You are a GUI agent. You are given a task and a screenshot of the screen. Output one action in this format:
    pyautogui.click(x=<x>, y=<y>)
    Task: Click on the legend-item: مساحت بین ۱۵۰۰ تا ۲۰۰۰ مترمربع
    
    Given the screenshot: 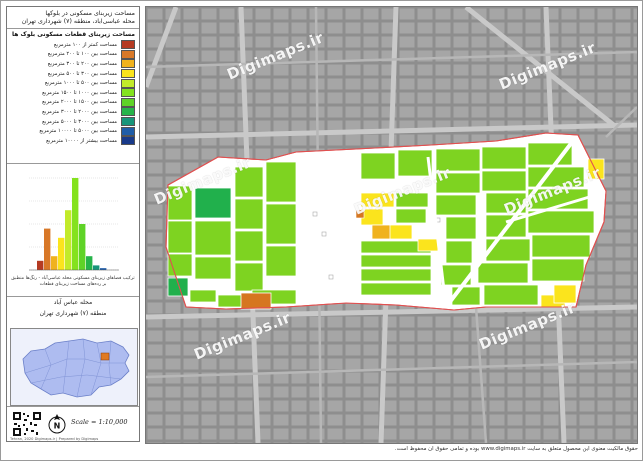 What is the action you would take?
    pyautogui.click(x=73, y=102)
    